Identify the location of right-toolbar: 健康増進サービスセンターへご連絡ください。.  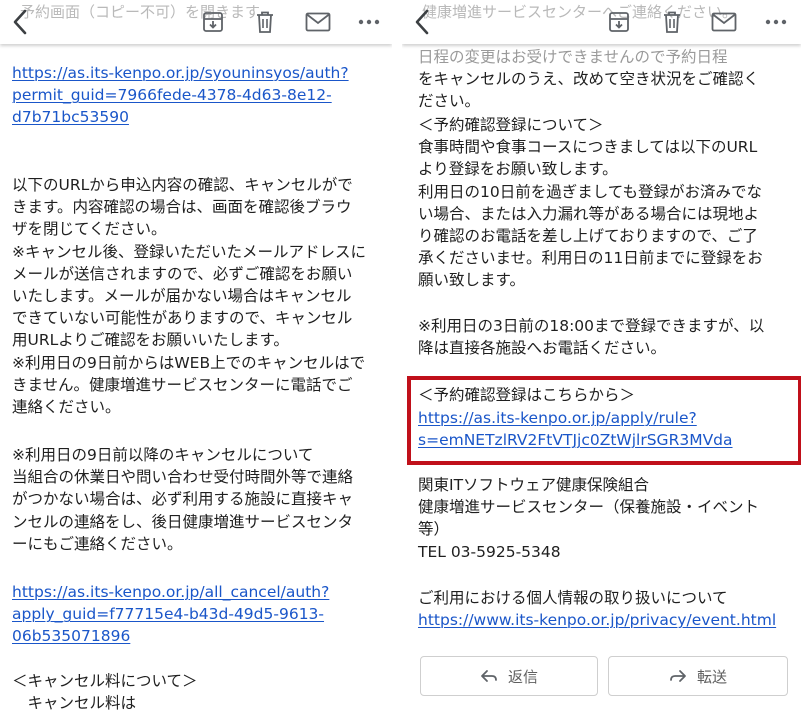
(601, 22).